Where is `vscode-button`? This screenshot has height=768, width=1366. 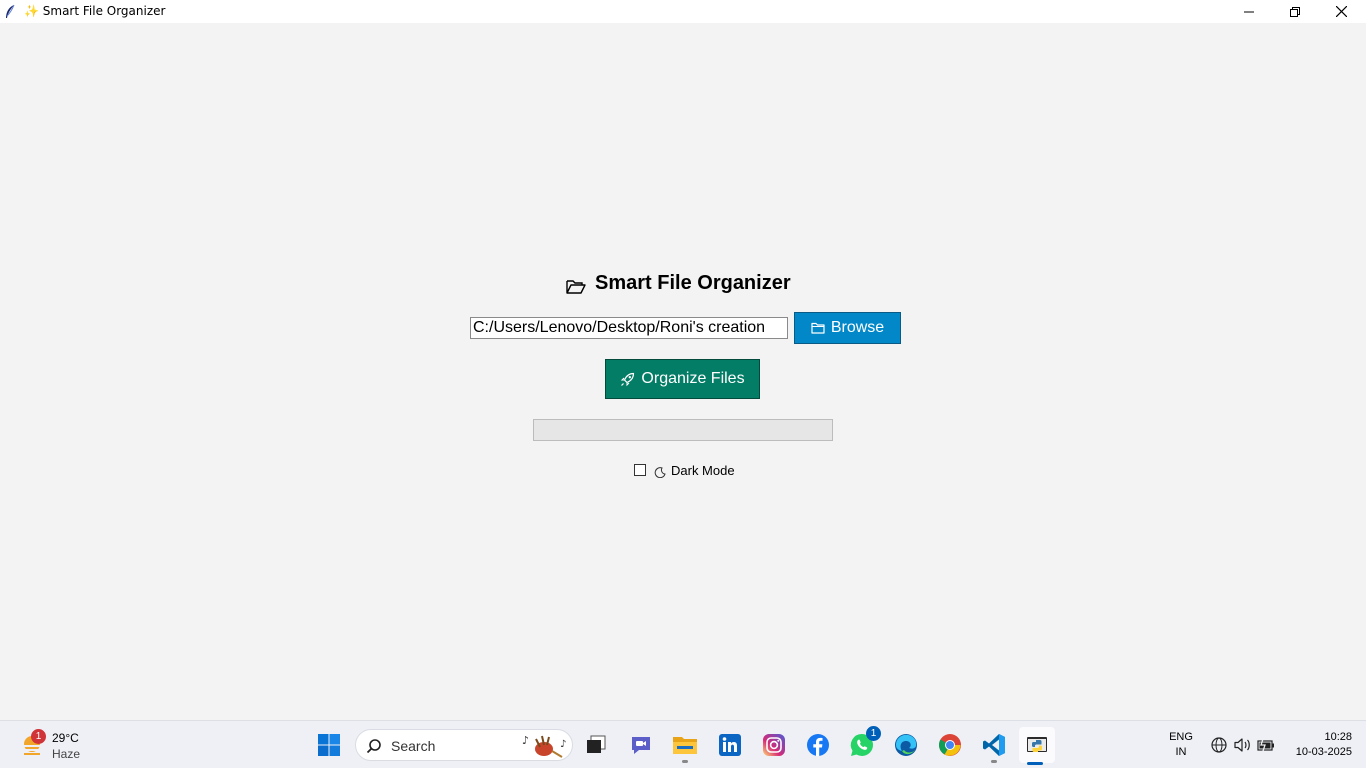
vscode-button is located at coordinates (994, 746).